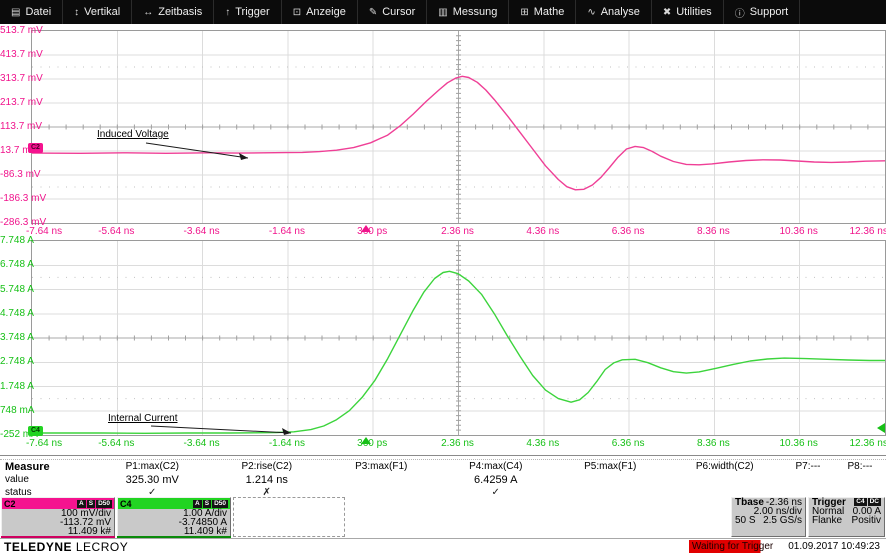  Describe the element at coordinates (827, 520) in the screenshot. I see `trigger-slope-label: Flanke` at that location.